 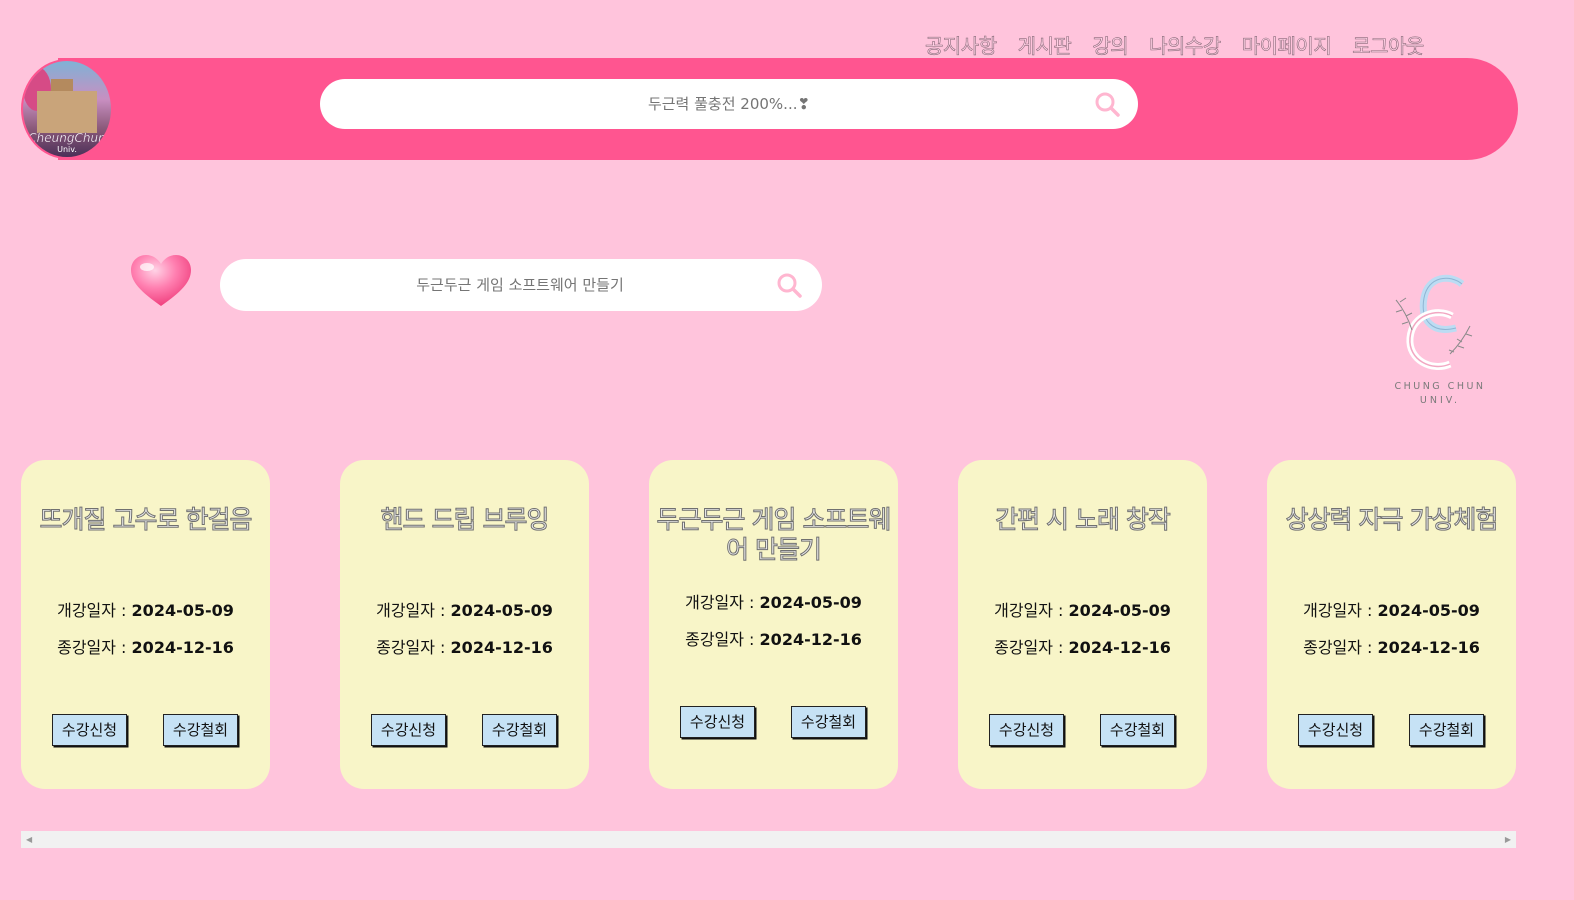 I want to click on logo-text: CheungChun, so click(x=67, y=138).